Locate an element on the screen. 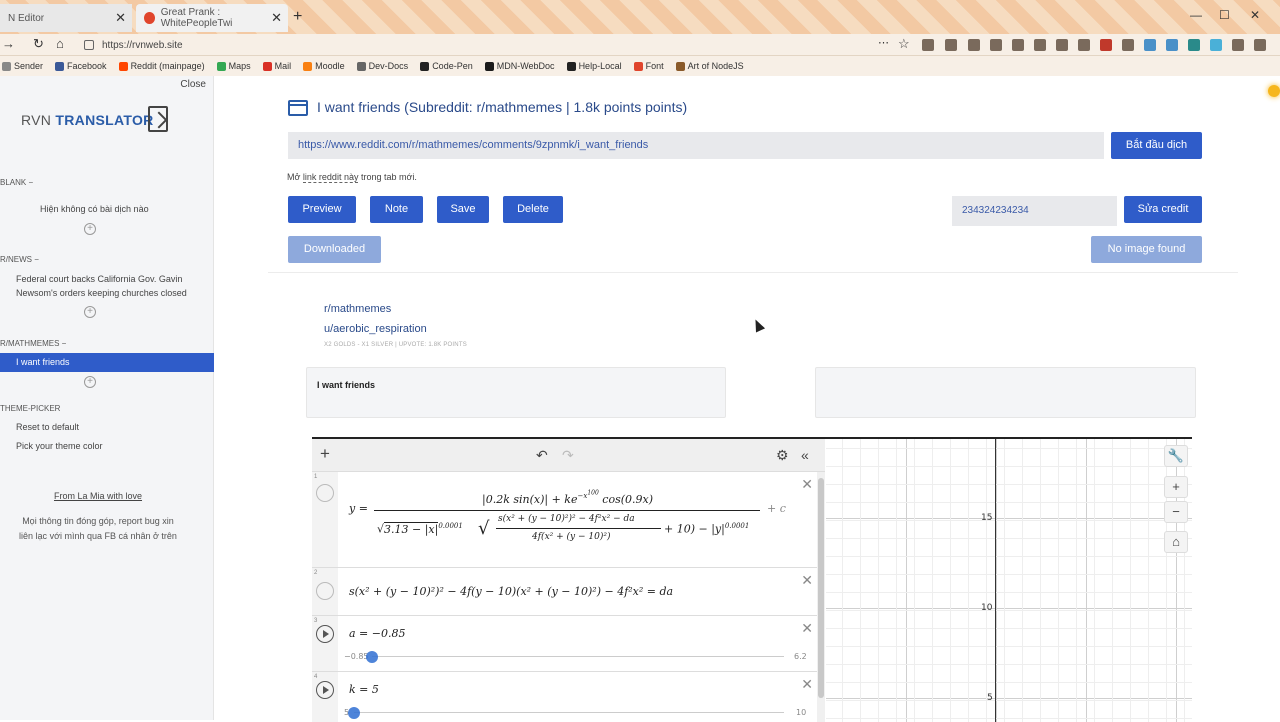 The height and width of the screenshot is (722, 1280). bookmark-star-icon: ☆ is located at coordinates (904, 44).